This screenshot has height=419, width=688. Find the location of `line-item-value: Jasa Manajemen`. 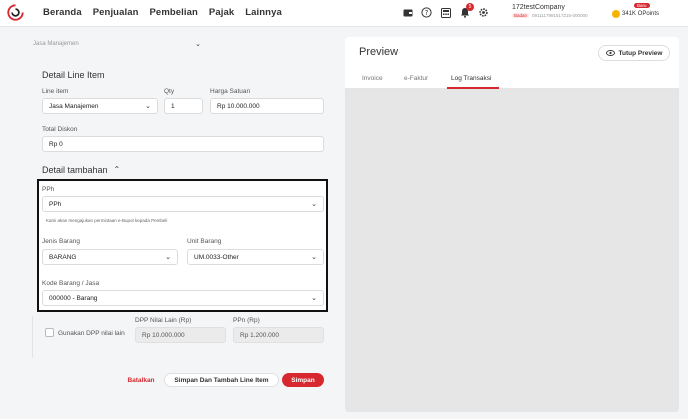

line-item-value: Jasa Manajemen is located at coordinates (74, 106).